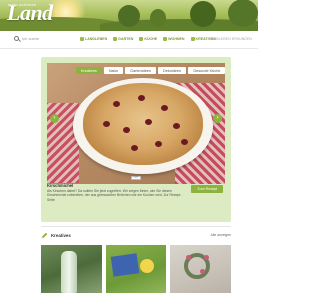 This screenshot has height=295, width=320. I want to click on chevron-left-icon: ‹, so click(54, 118).